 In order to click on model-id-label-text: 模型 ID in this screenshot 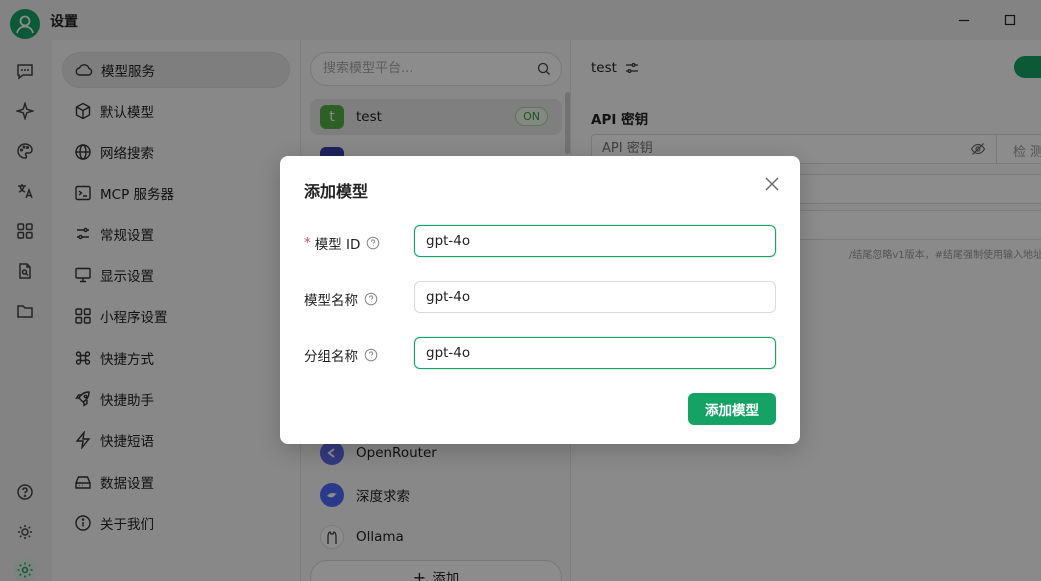, I will do `click(337, 245)`.